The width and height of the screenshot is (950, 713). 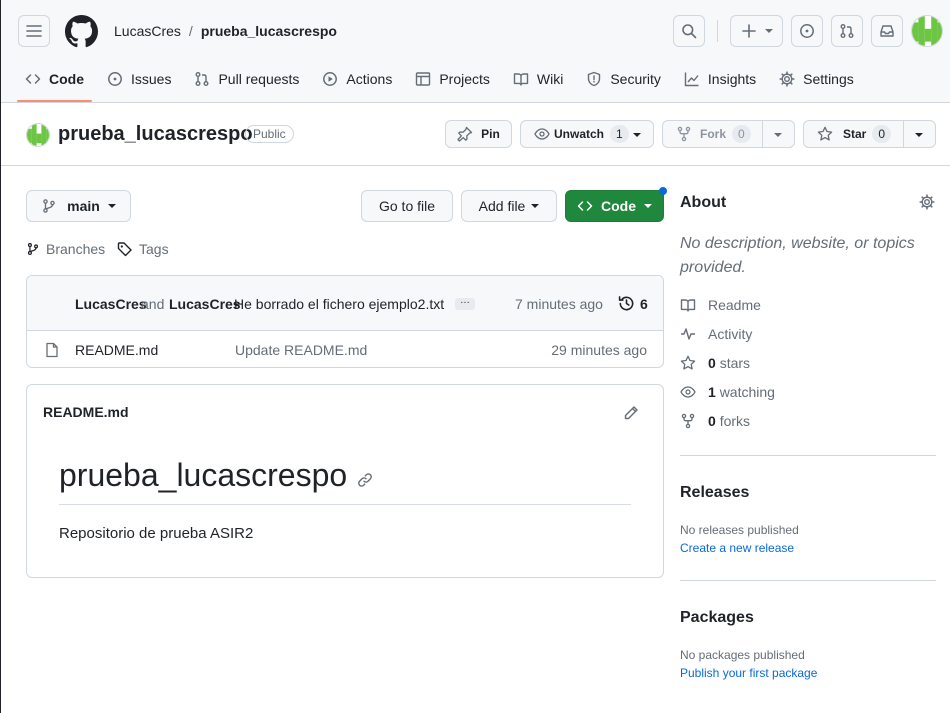 I want to click on watch-counter: 1, so click(x=619, y=134).